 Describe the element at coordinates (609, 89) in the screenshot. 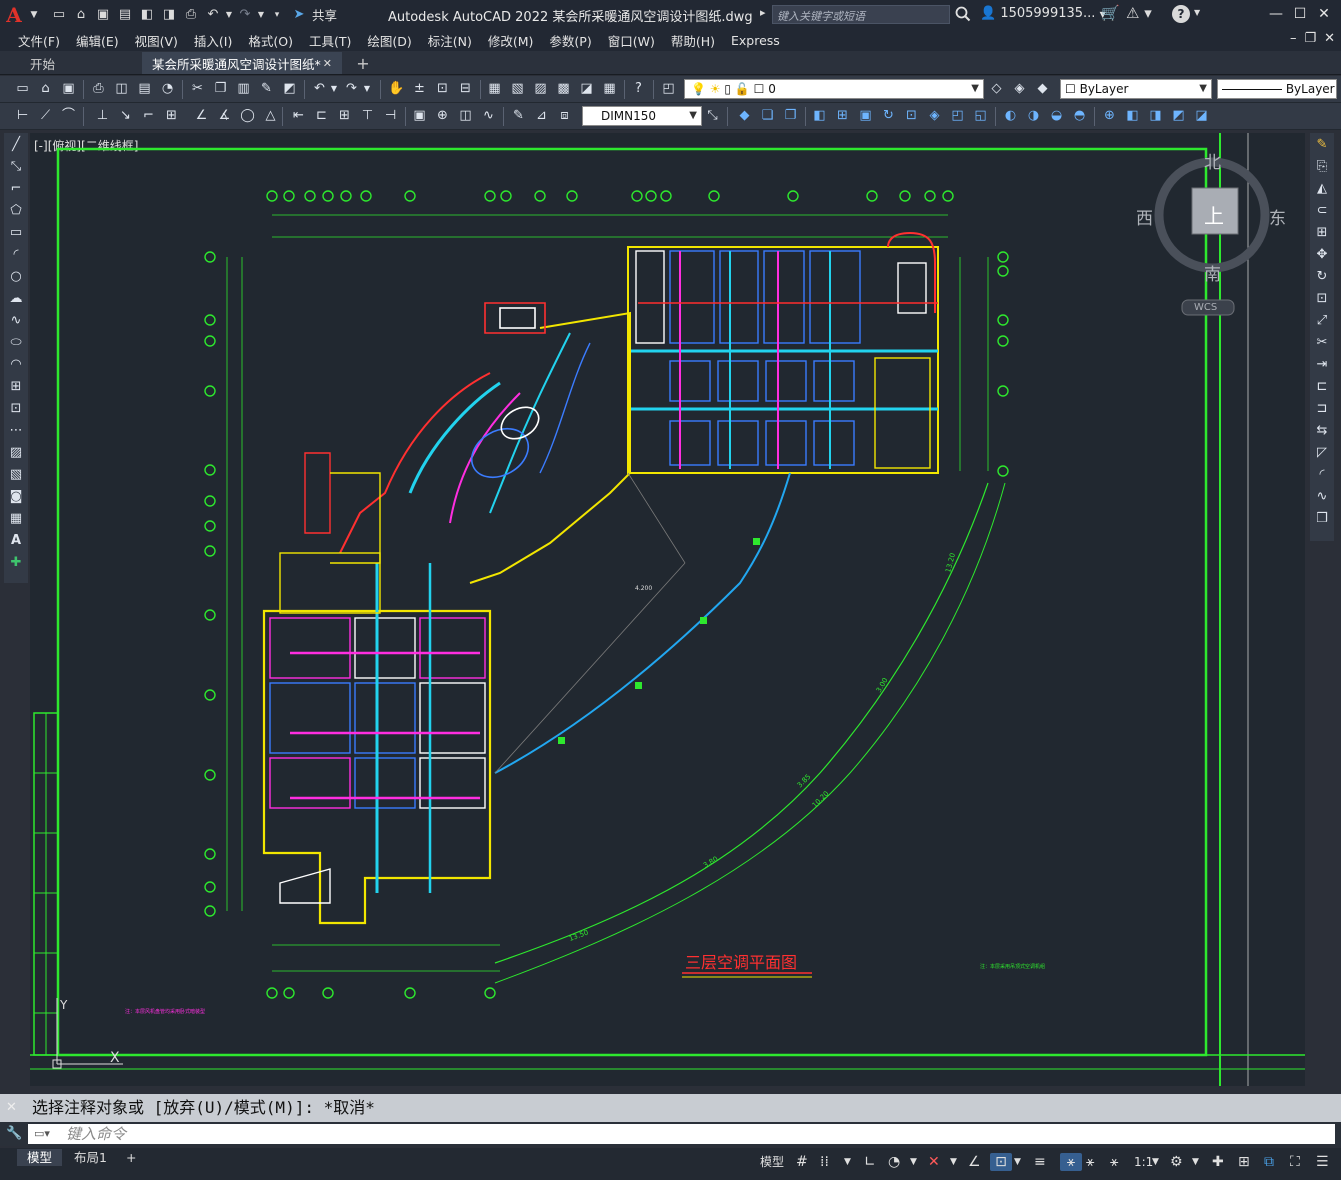

I see `calculator-icon: ▦` at that location.